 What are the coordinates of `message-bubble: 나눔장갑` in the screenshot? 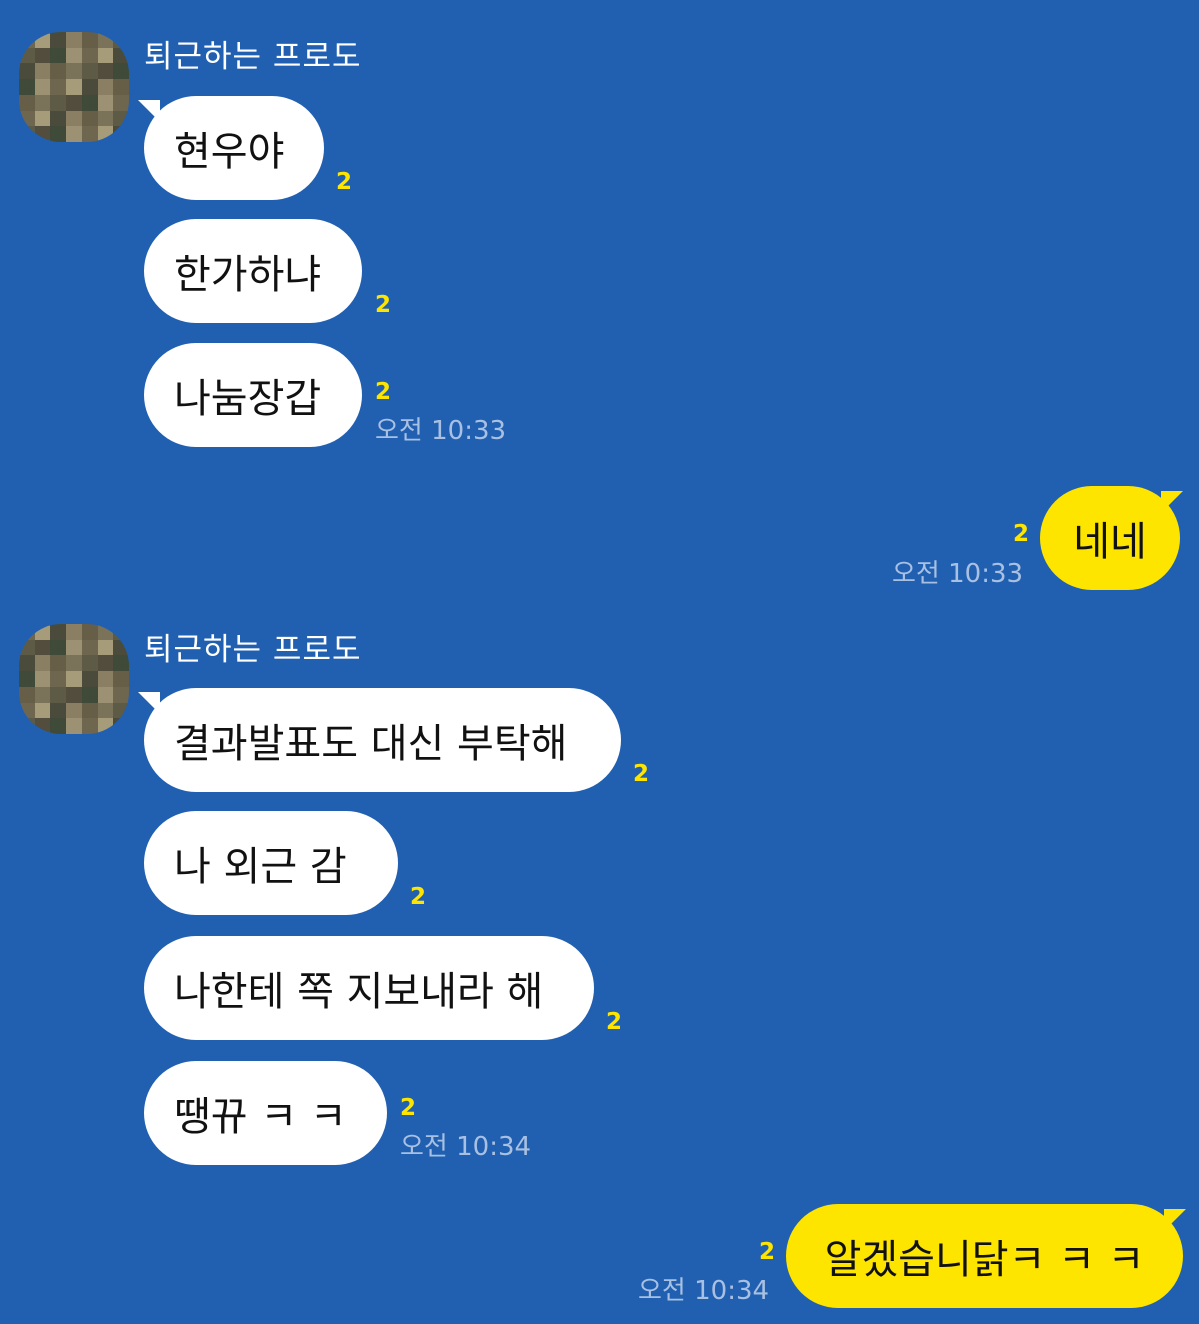 It's located at (253, 395).